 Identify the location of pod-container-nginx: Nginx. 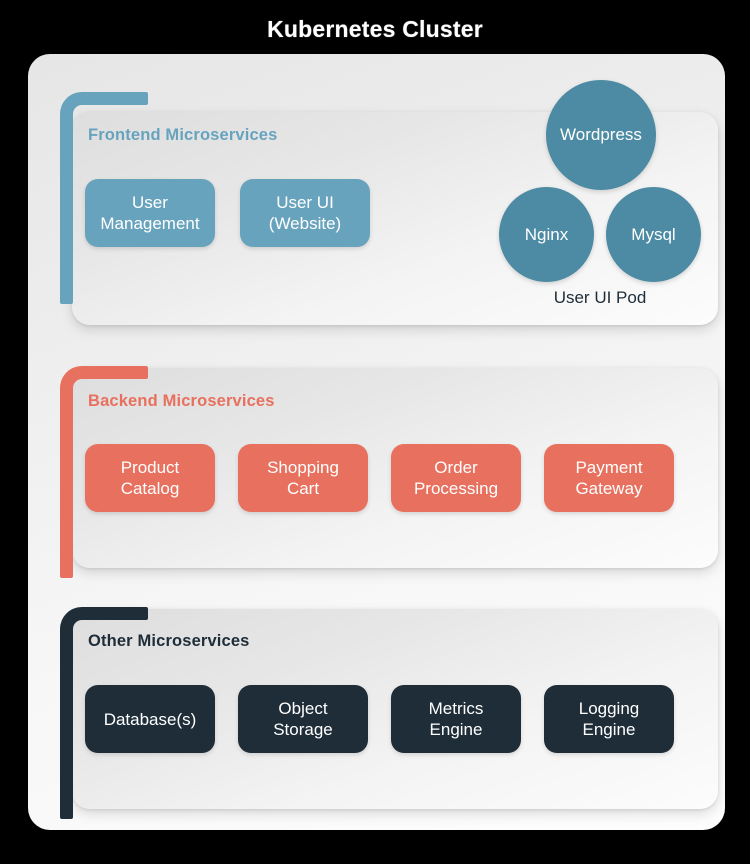
(546, 234).